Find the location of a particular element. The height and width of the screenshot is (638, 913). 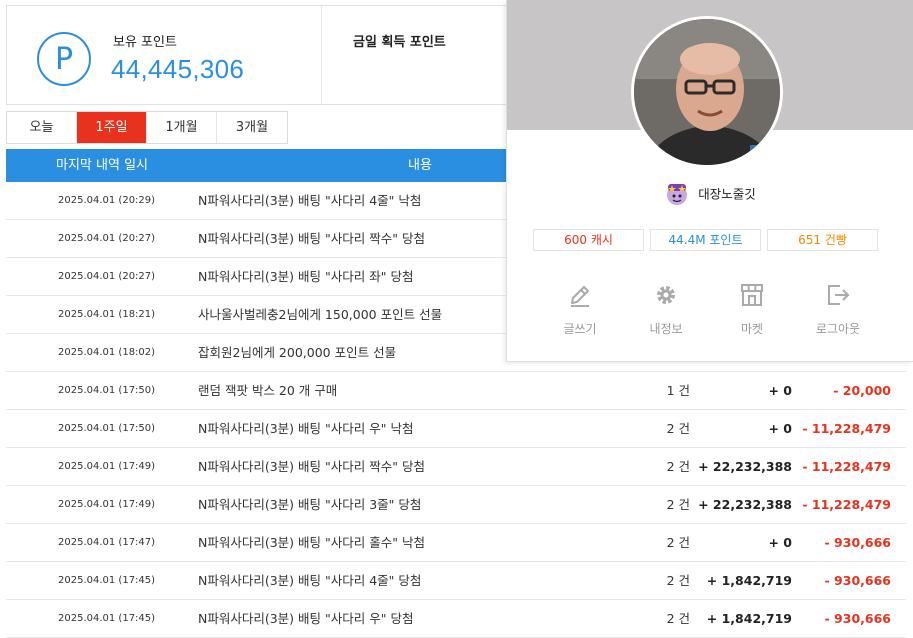

tab-today: 오늘 is located at coordinates (42, 127).